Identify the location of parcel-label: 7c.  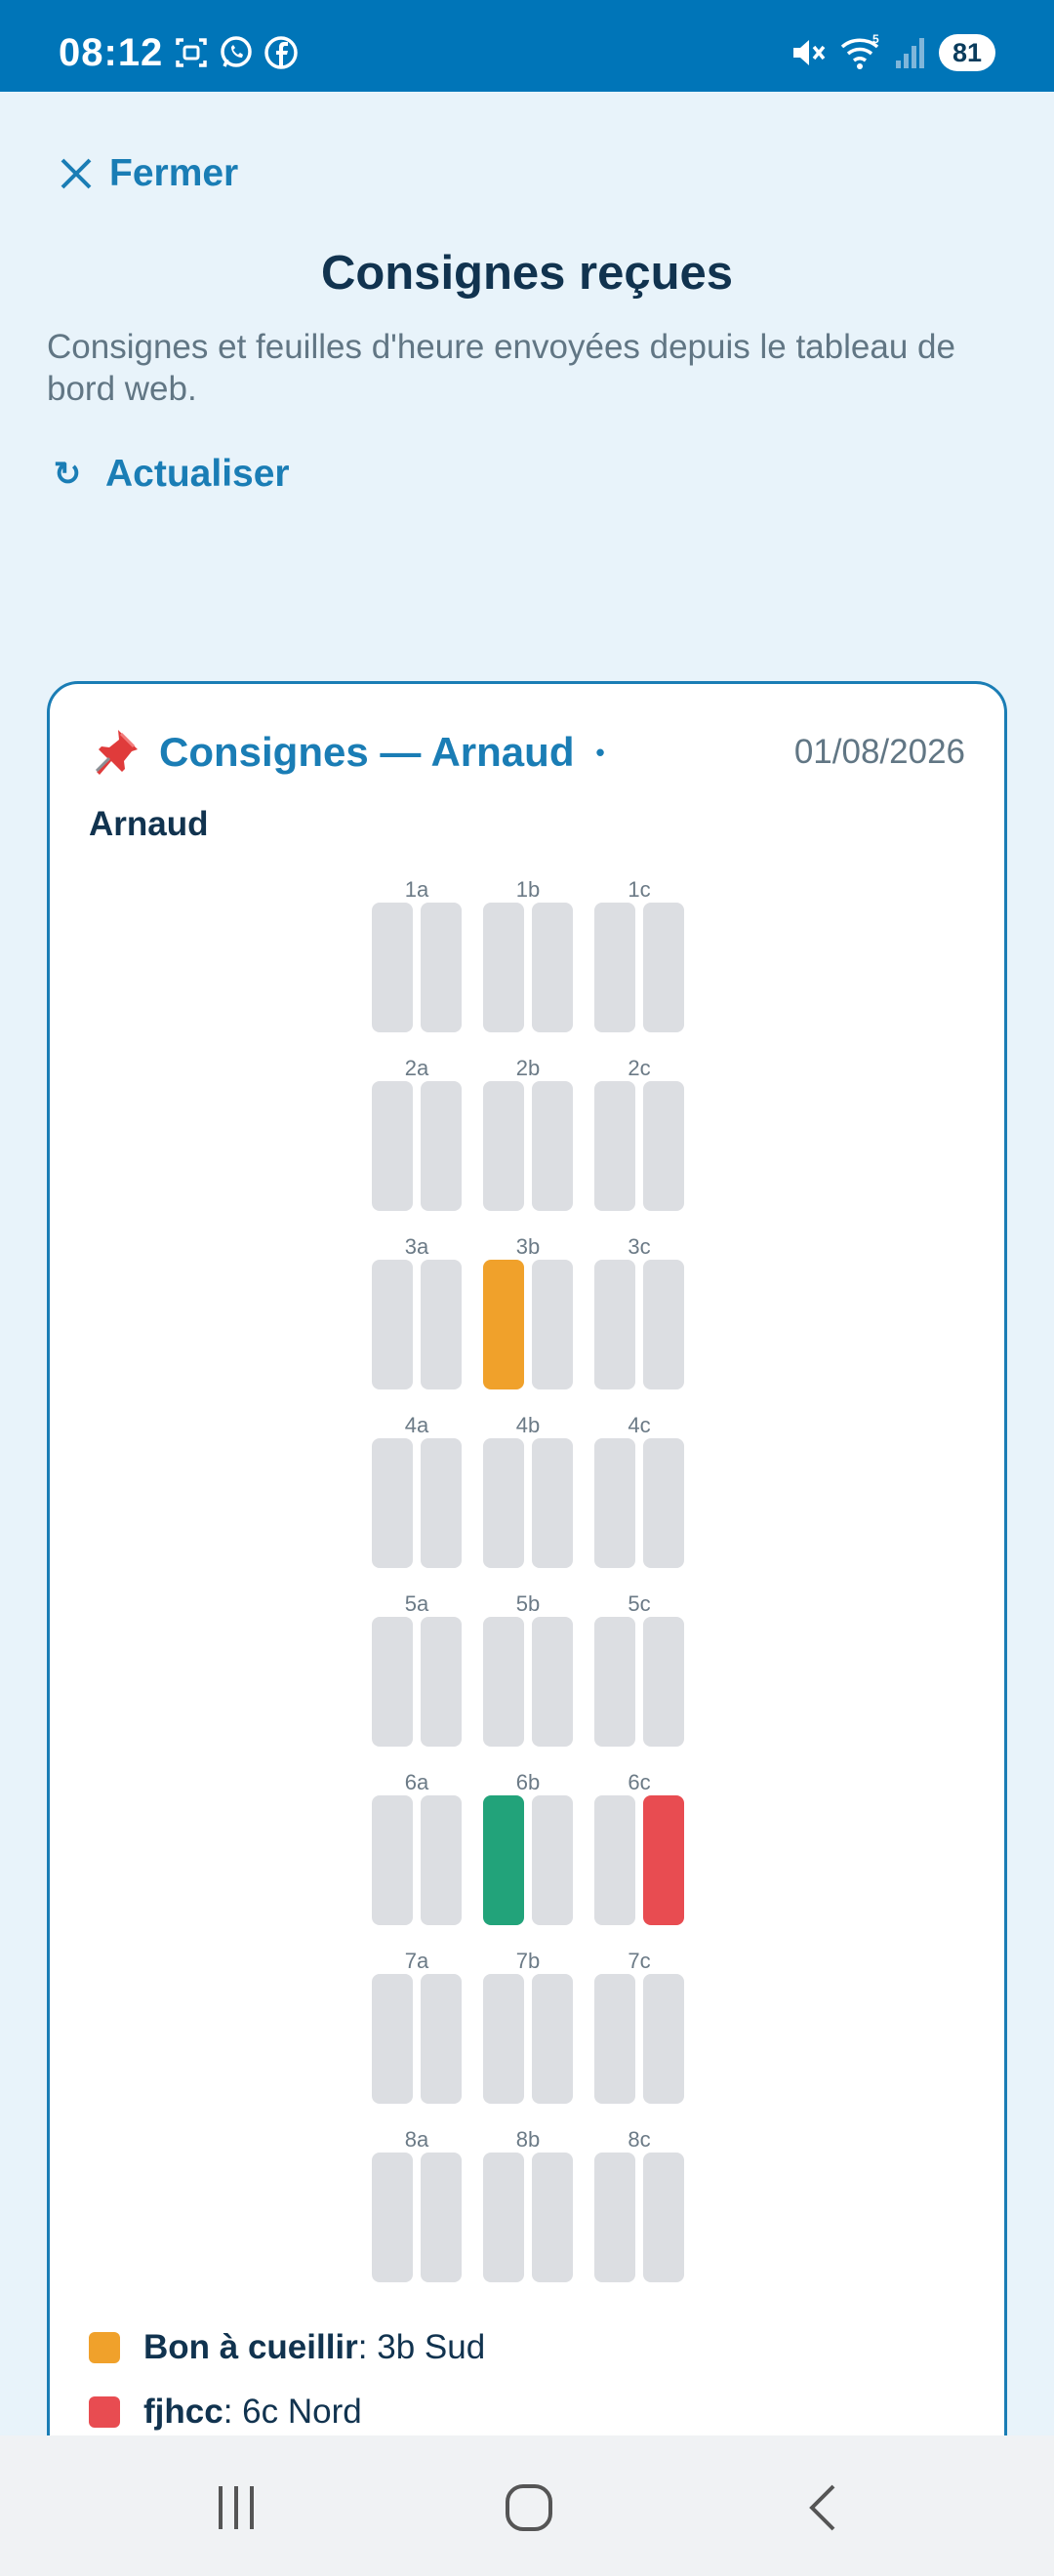
(639, 1961).